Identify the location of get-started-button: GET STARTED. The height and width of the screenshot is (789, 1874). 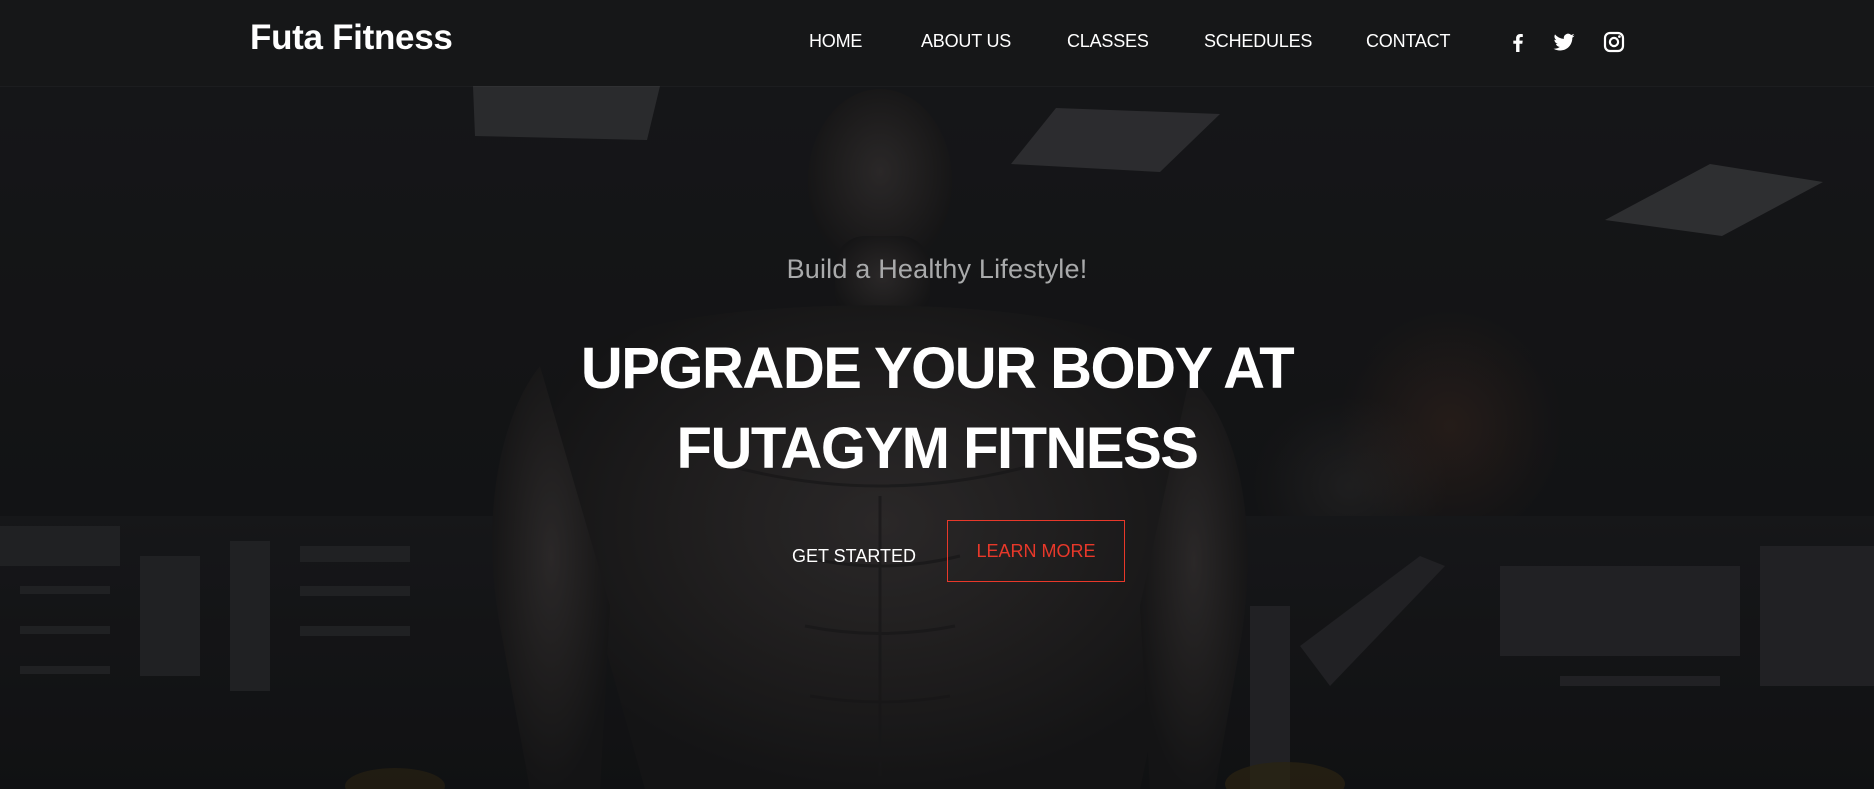
(854, 556).